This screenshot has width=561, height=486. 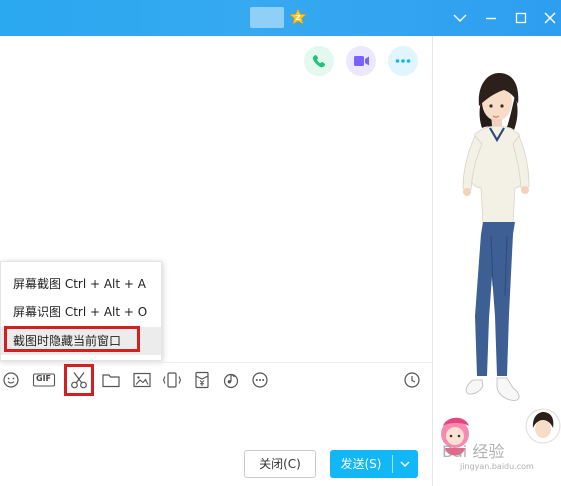 I want to click on menu-item-screen-recognize: 屏幕识图 Ctrl + Alt + O, so click(x=81, y=312).